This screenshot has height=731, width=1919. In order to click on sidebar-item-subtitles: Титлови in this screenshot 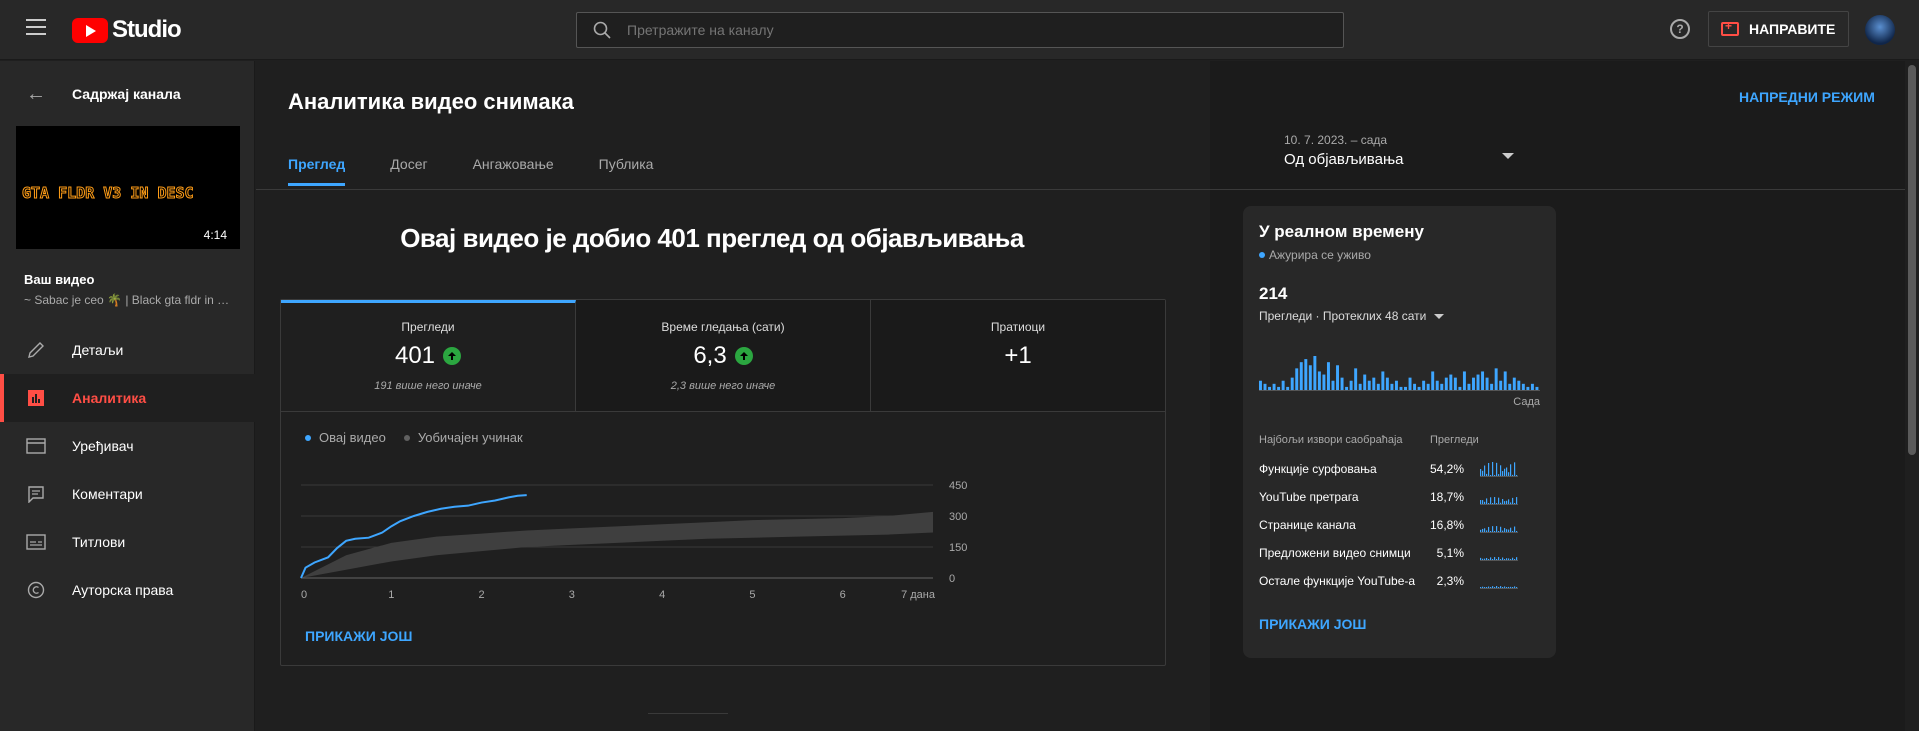, I will do `click(127, 542)`.